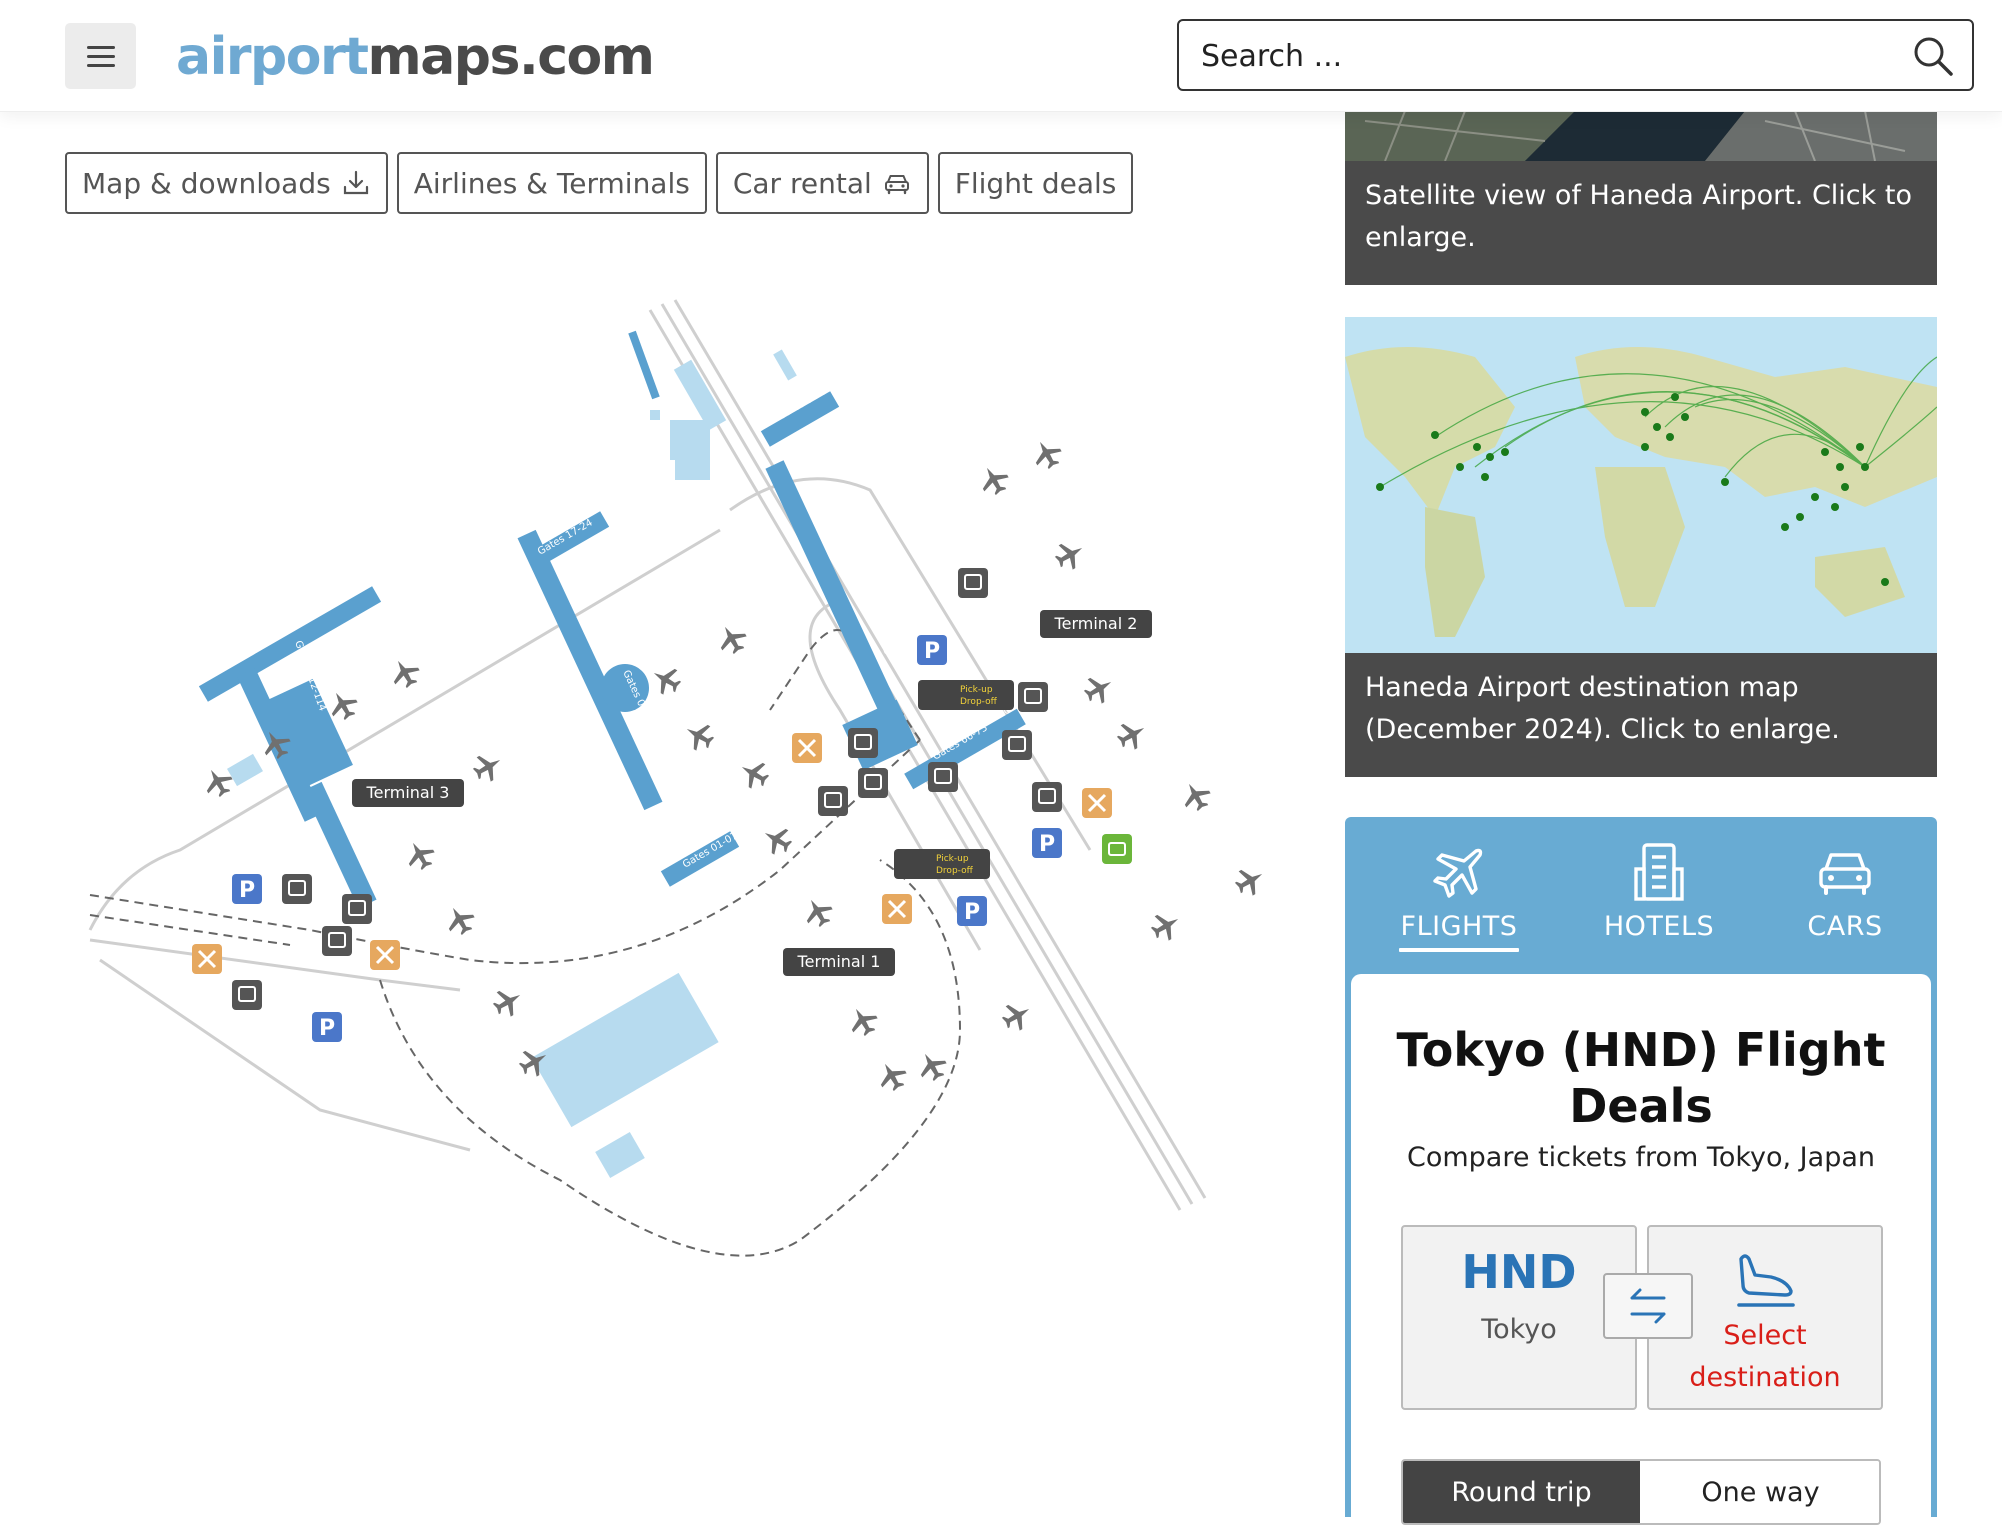 The width and height of the screenshot is (2002, 1534). What do you see at coordinates (1933, 56) in the screenshot?
I see `search-icon` at bounding box center [1933, 56].